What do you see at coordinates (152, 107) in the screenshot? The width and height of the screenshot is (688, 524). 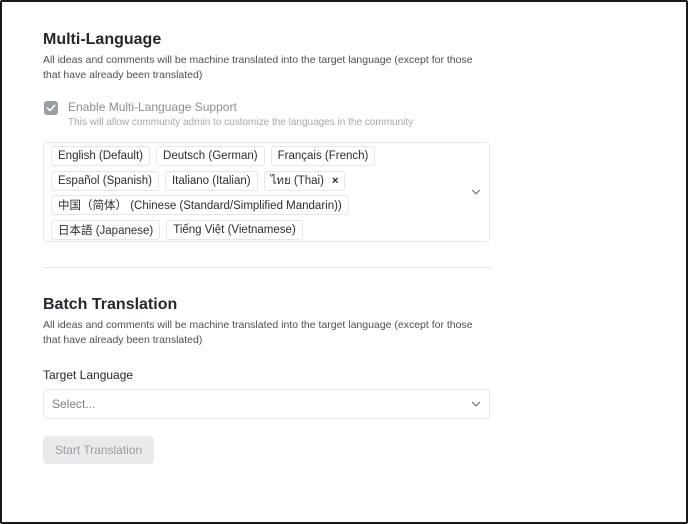 I see `enable-multi-language-label: Enable Multi-Language Support` at bounding box center [152, 107].